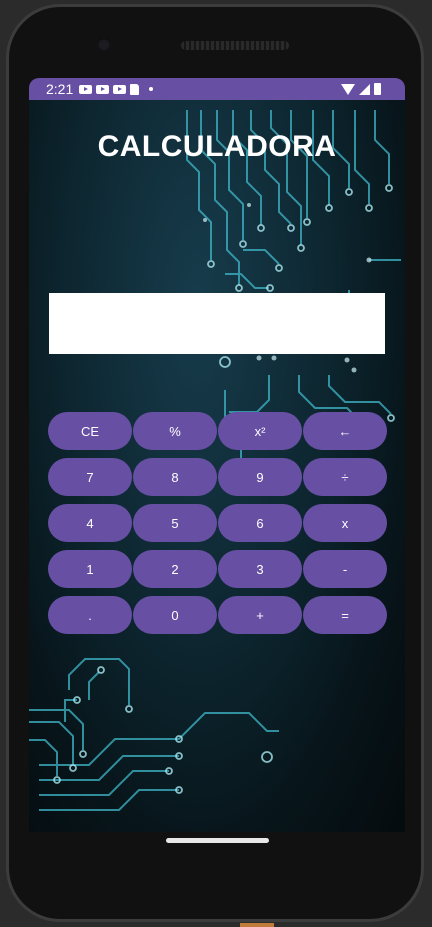 Image resolution: width=432 pixels, height=927 pixels. What do you see at coordinates (217, 89) in the screenshot?
I see `status-bar: 2:21` at bounding box center [217, 89].